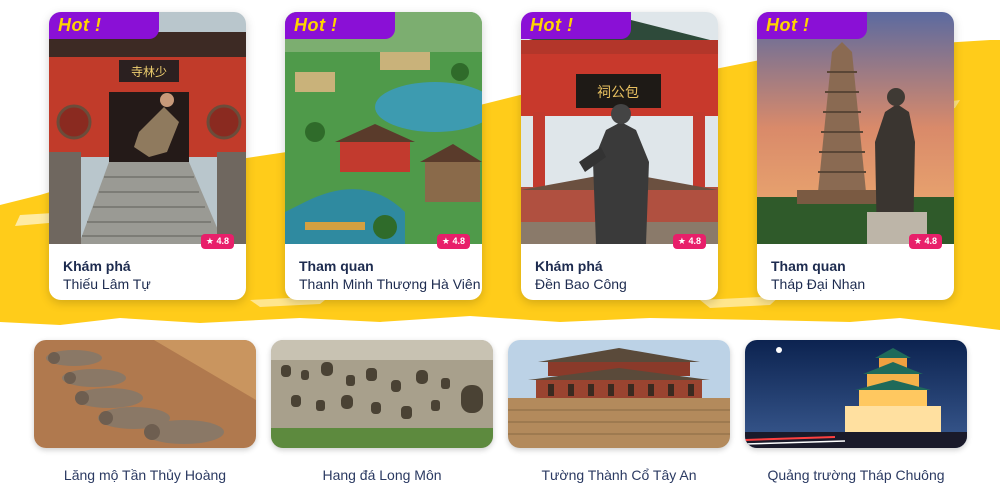  I want to click on destination-caption: Quảng trường Tháp Chuông, so click(856, 475).